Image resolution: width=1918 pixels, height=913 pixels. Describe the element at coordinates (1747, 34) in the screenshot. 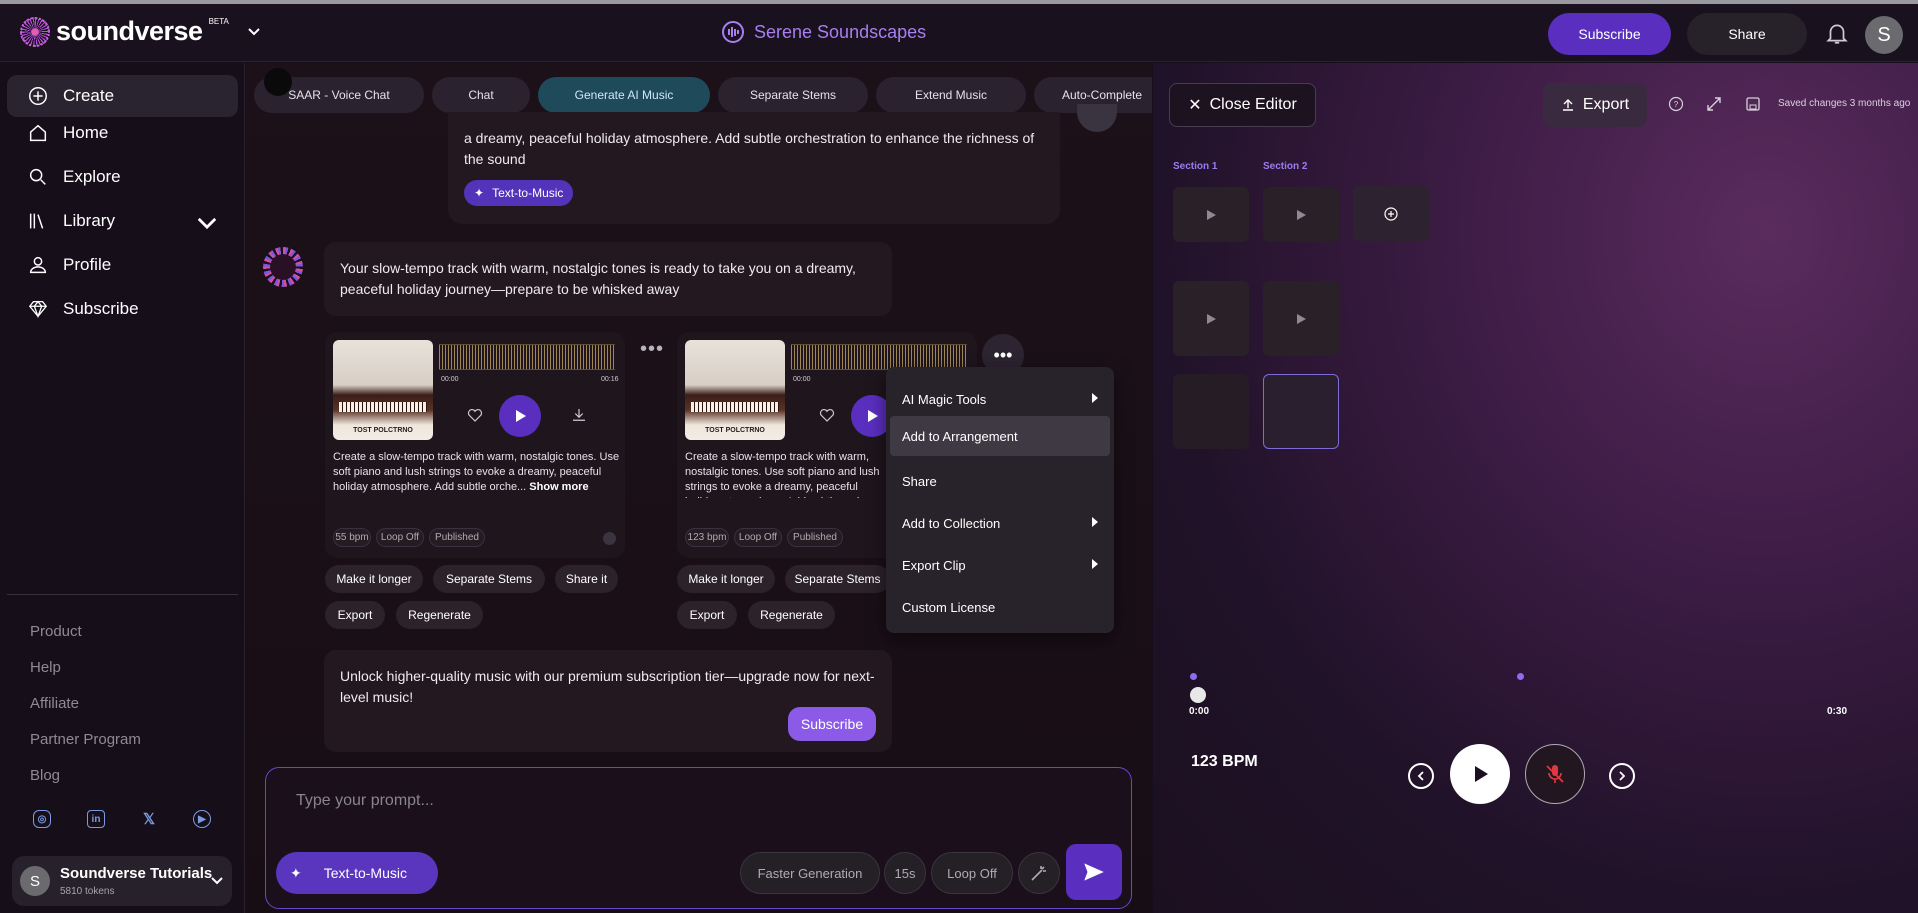

I see `share-button: Share` at that location.